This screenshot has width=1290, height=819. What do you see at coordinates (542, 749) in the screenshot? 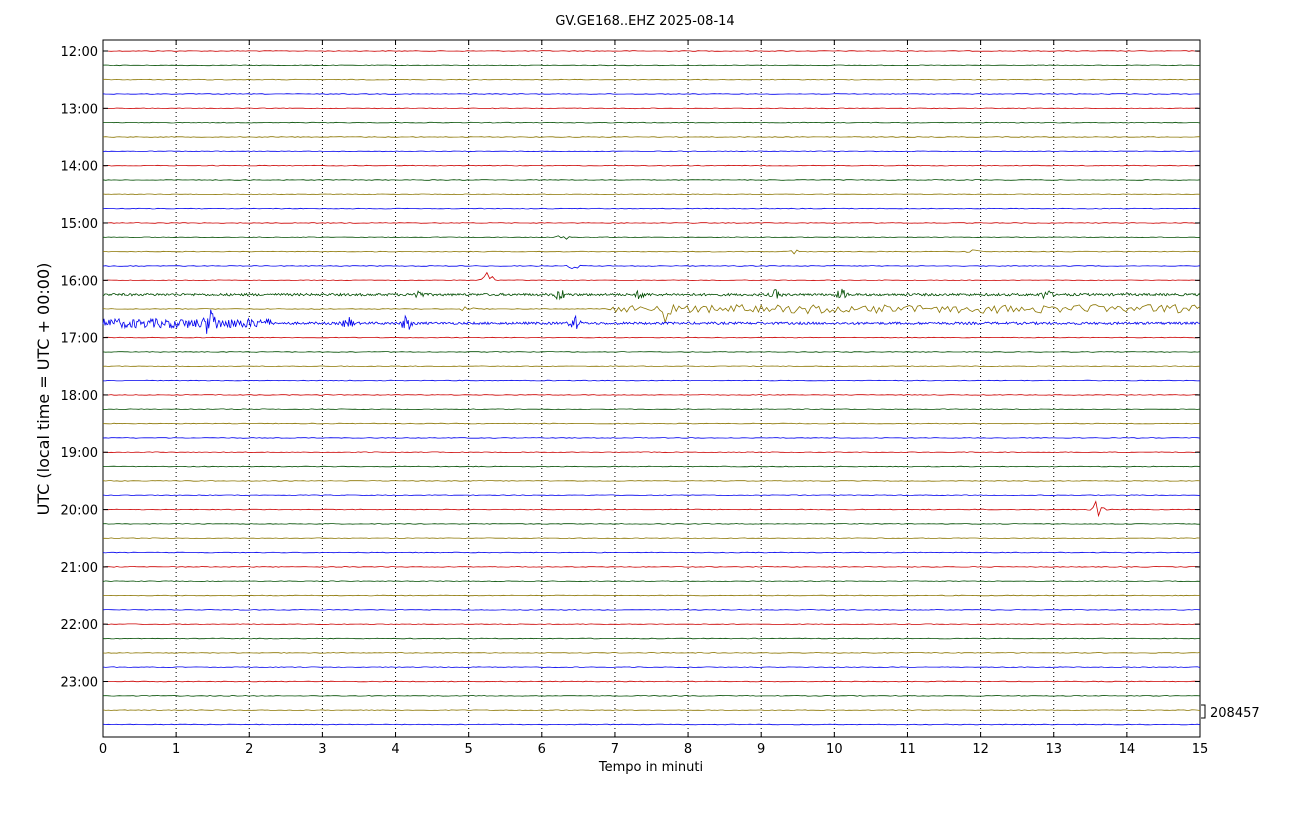
I see `x-tick-label: 6` at bounding box center [542, 749].